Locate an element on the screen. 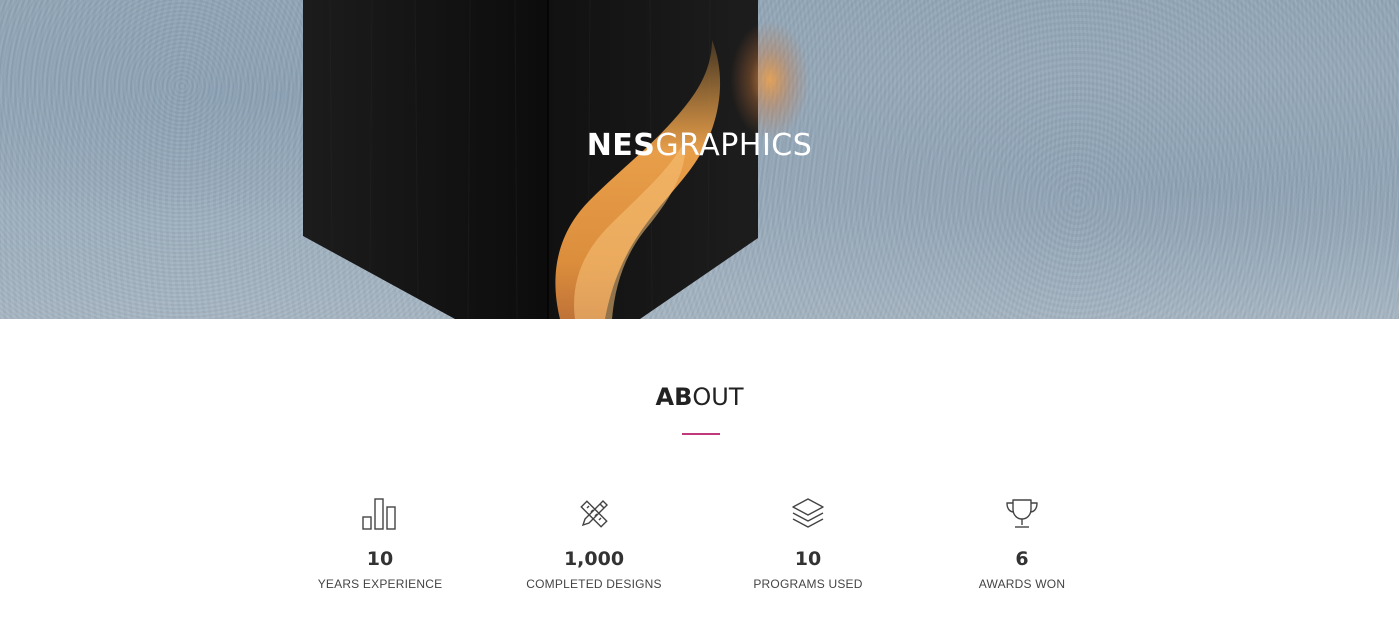  trophy-icon is located at coordinates (1022, 515).